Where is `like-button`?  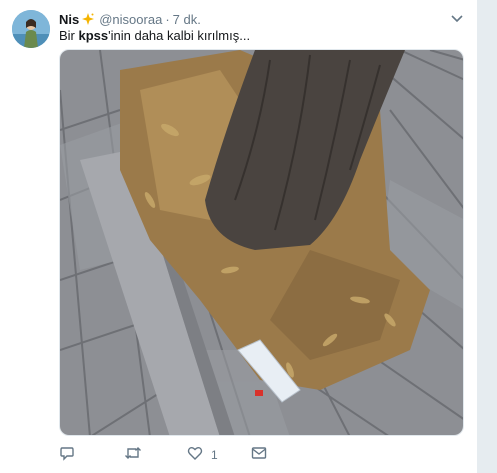
like-button is located at coordinates (195, 453).